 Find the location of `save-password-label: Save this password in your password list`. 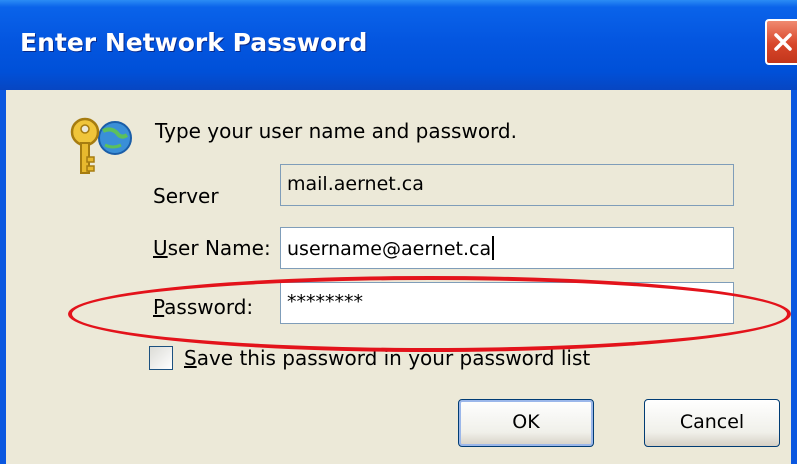

save-password-label: Save this password in your password list is located at coordinates (387, 358).